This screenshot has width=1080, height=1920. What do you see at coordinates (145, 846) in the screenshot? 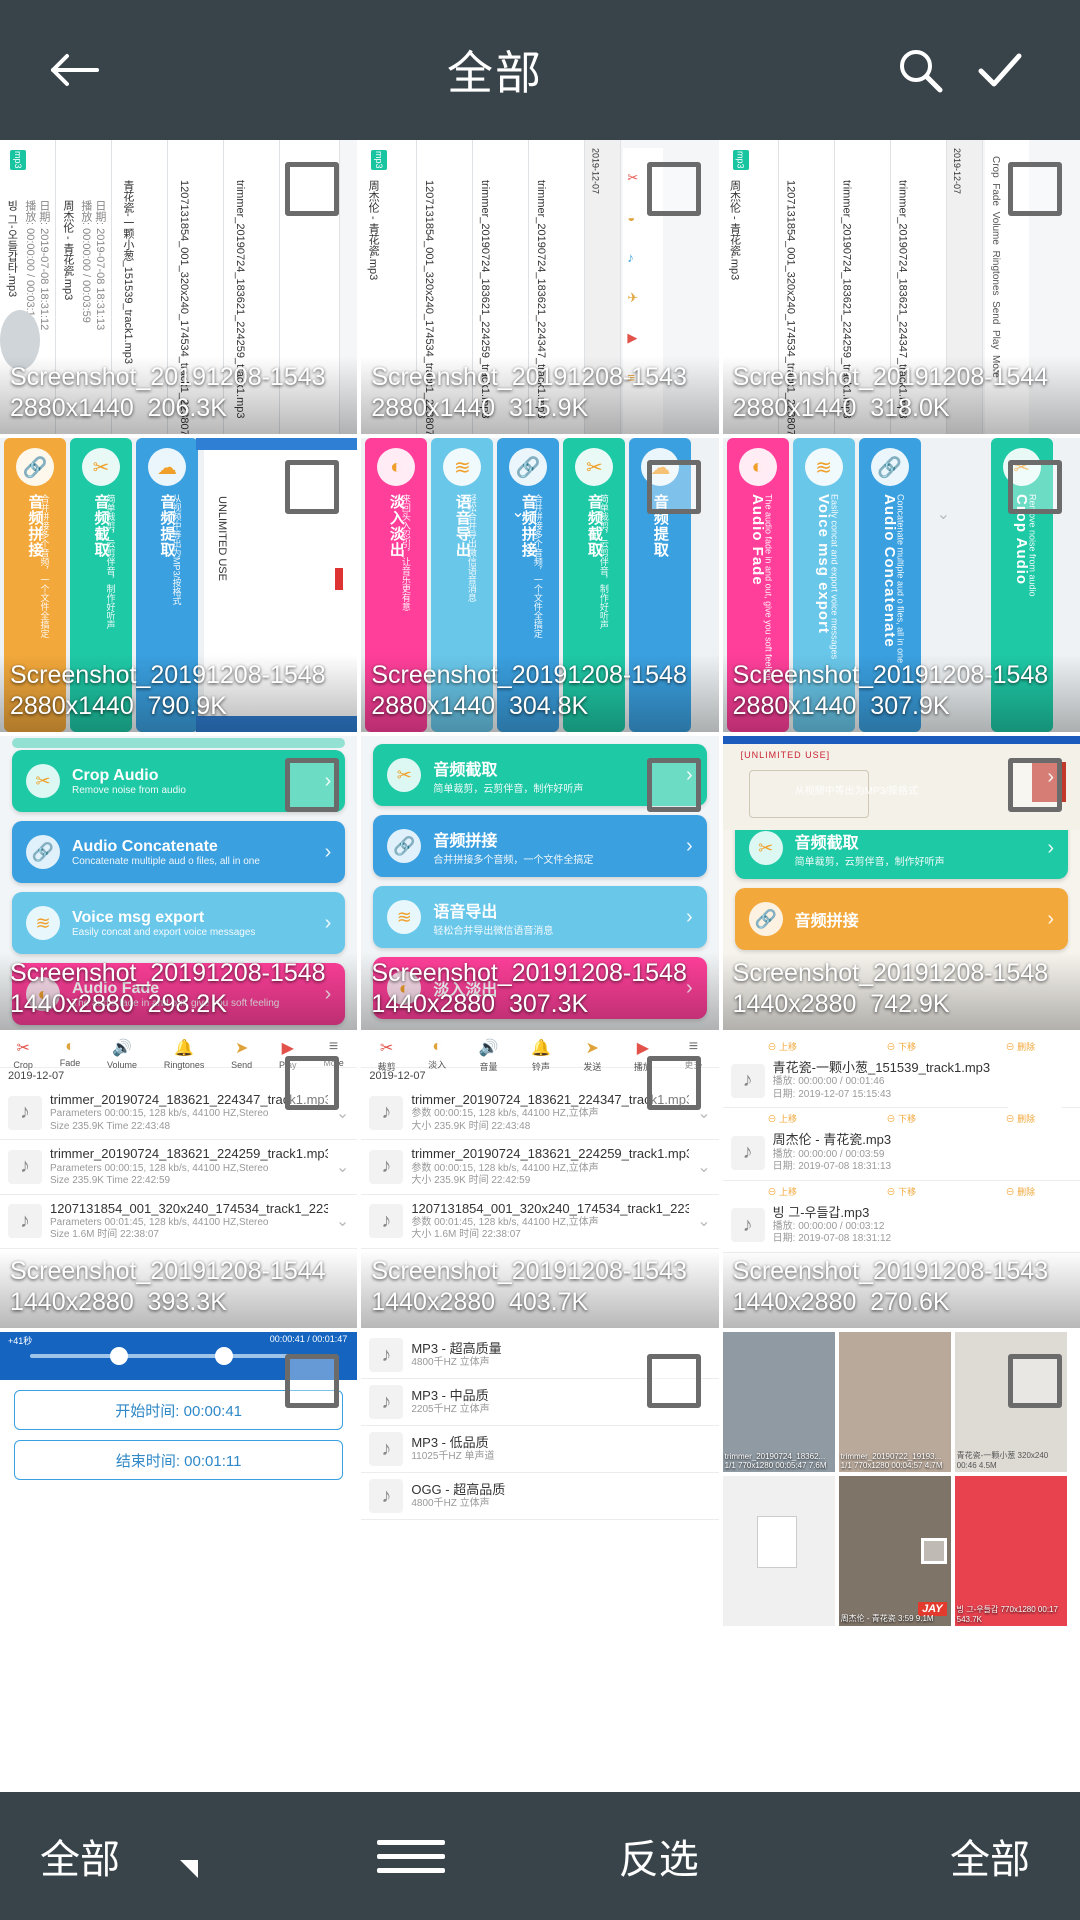
I see `card-title: Audio Concatenate` at bounding box center [145, 846].